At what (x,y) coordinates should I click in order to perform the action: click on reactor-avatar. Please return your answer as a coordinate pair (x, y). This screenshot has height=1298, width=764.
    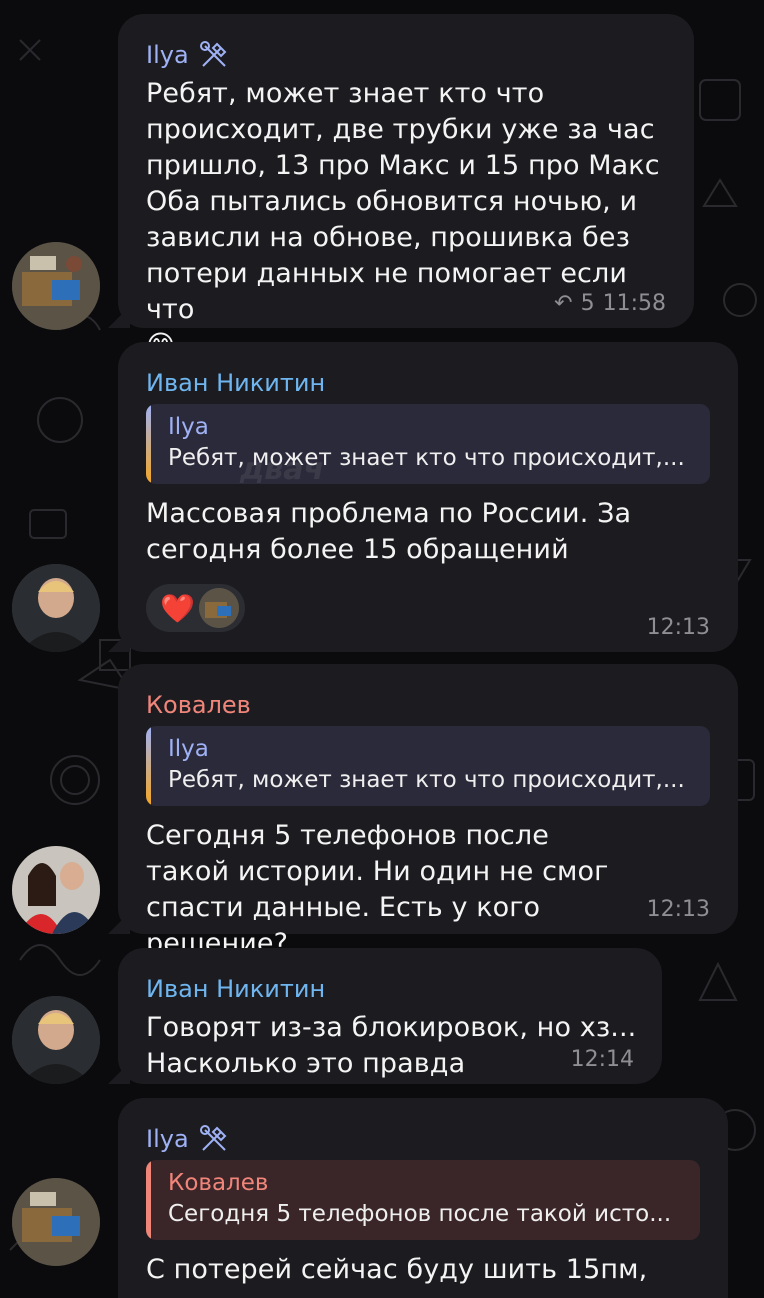
    Looking at the image, I should click on (218, 608).